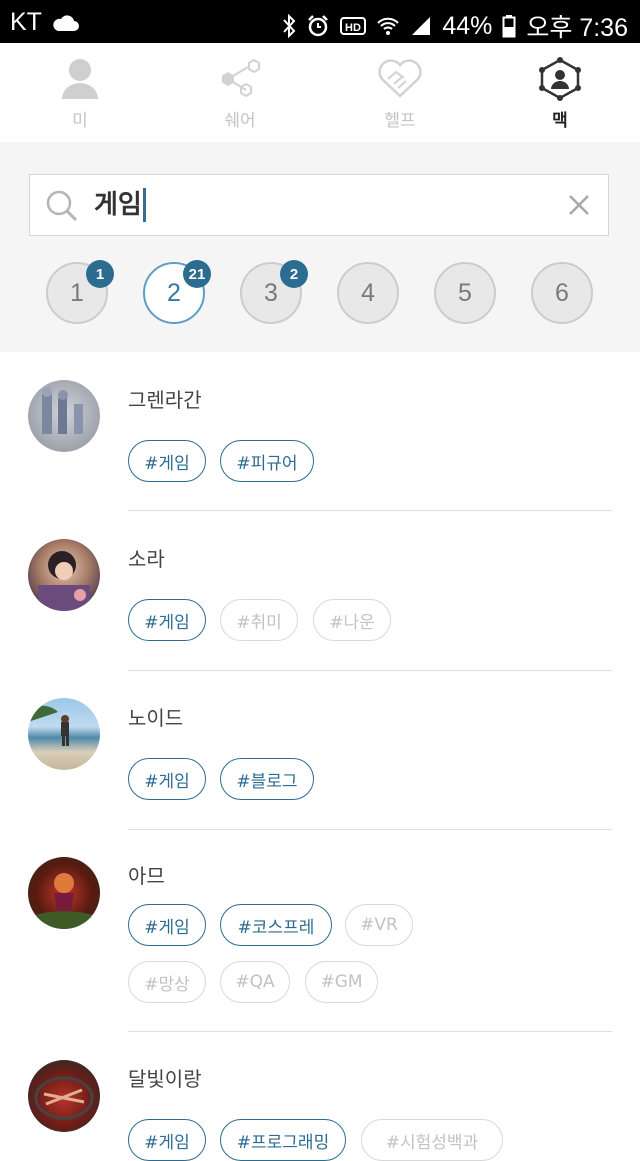 This screenshot has width=640, height=1161. What do you see at coordinates (120, 205) in the screenshot?
I see `search-query: 게임` at bounding box center [120, 205].